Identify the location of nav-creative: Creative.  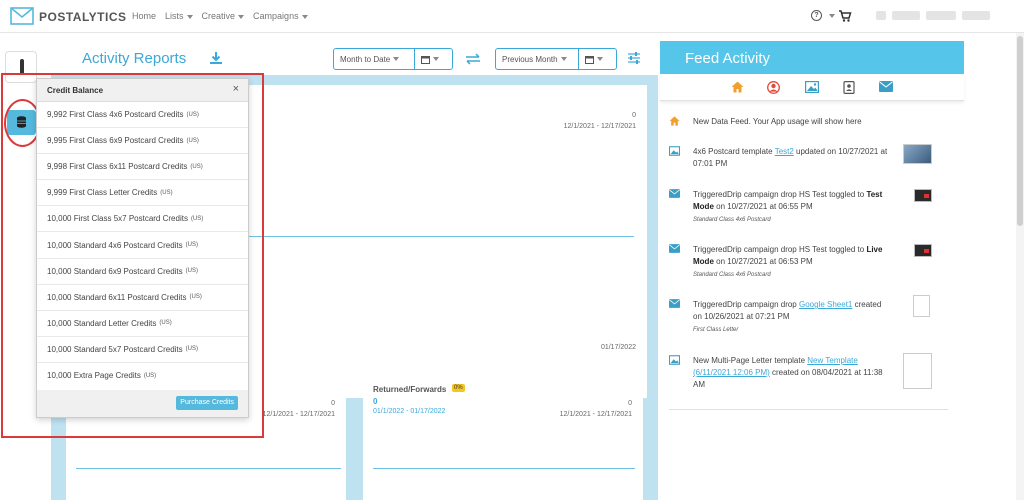
(223, 16).